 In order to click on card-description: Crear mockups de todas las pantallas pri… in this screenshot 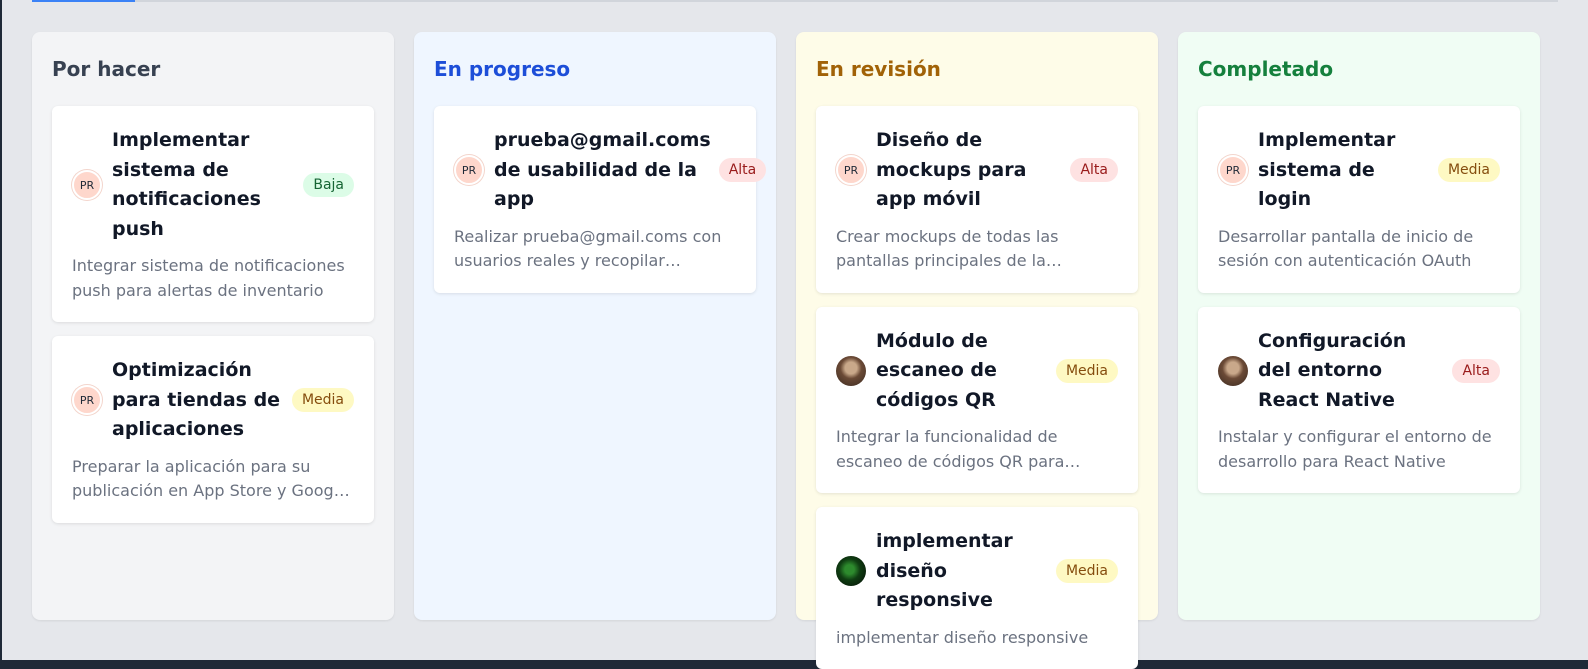, I will do `click(947, 248)`.